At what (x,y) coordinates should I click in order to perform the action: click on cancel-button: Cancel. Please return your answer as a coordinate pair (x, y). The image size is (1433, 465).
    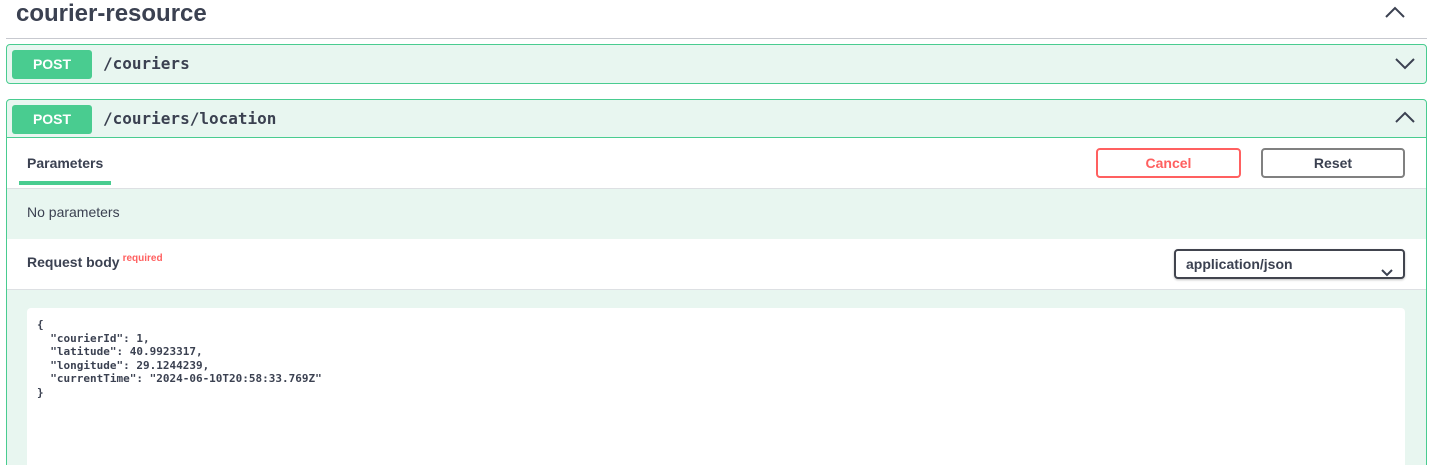
    Looking at the image, I should click on (1168, 163).